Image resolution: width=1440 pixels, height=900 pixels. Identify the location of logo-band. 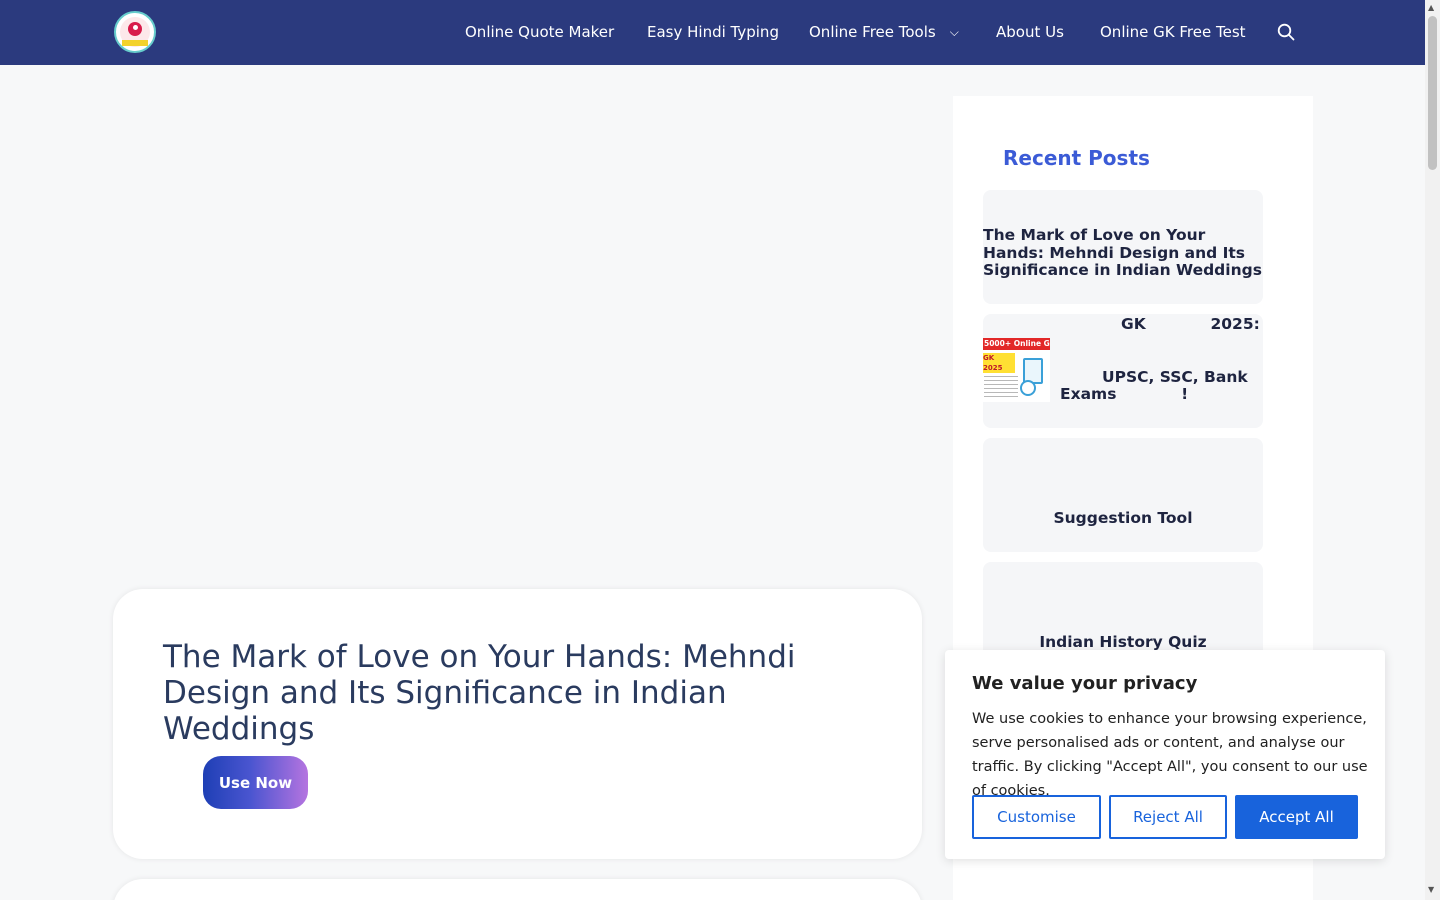
(135, 43).